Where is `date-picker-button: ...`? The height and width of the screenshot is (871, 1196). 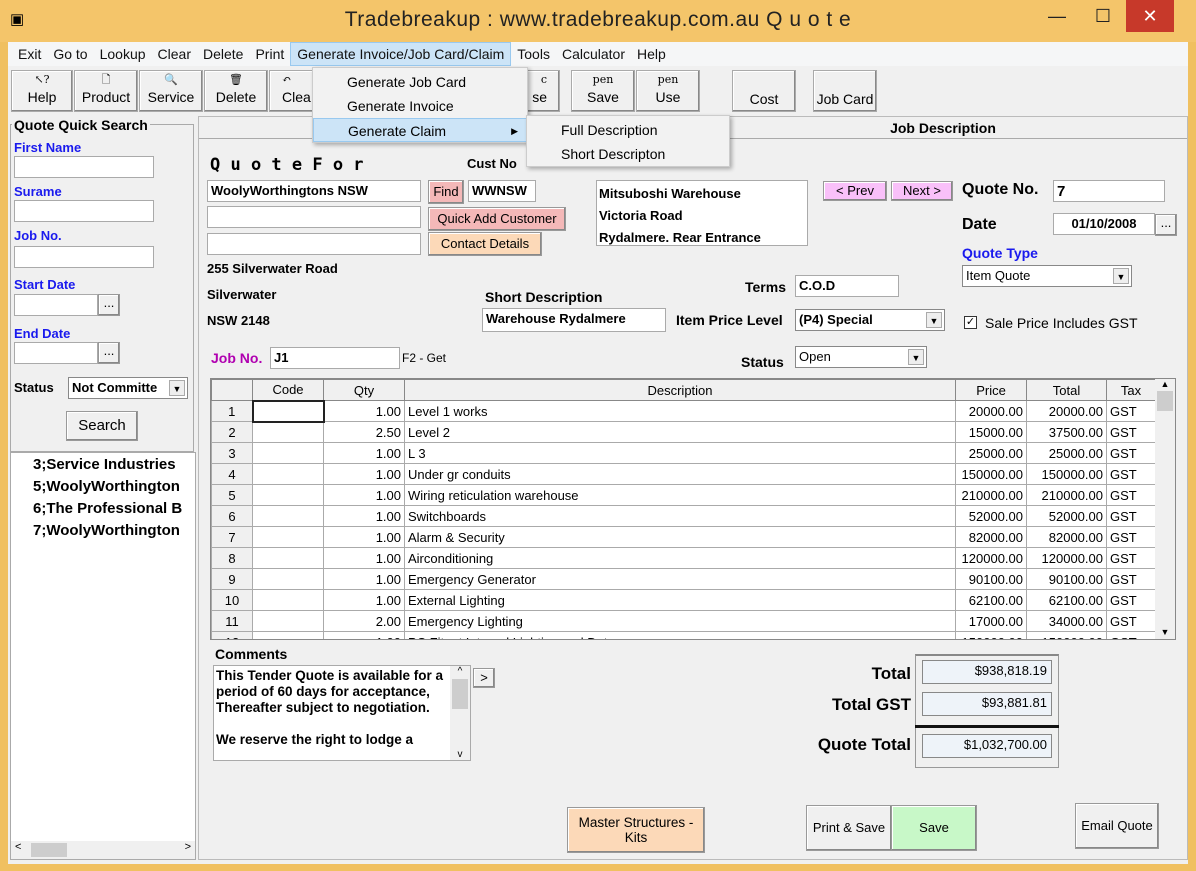
date-picker-button: ... is located at coordinates (1166, 225).